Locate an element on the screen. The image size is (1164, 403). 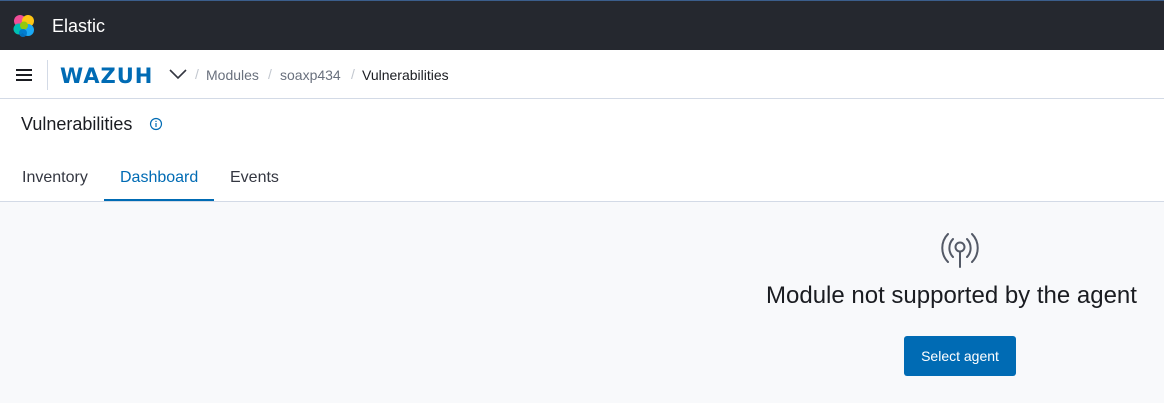
breadcrumb-current: Vulnerabilities is located at coordinates (405, 75).